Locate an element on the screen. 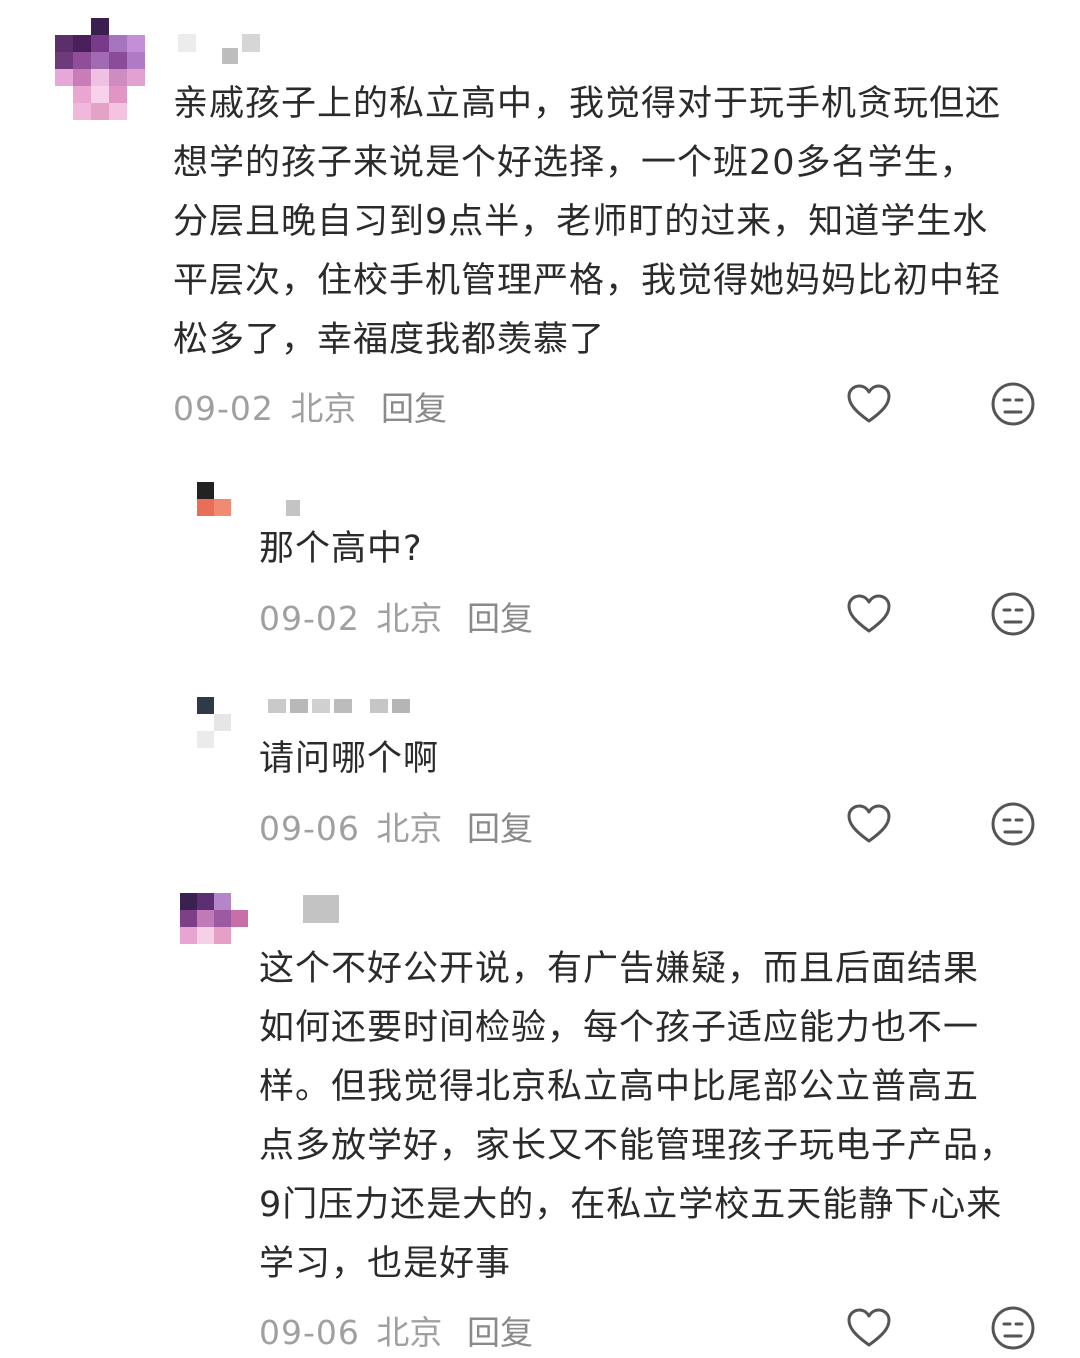 The image size is (1080, 1358). comment-text: 请问哪个啊 is located at coordinates (349, 759).